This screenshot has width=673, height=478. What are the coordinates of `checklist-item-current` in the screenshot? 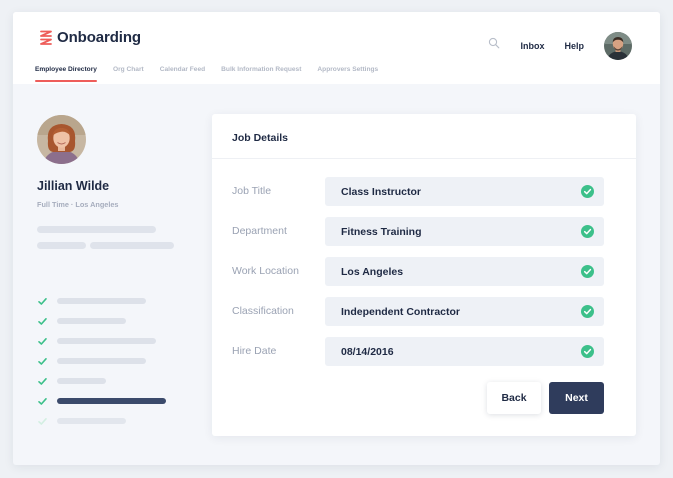 It's located at (111, 401).